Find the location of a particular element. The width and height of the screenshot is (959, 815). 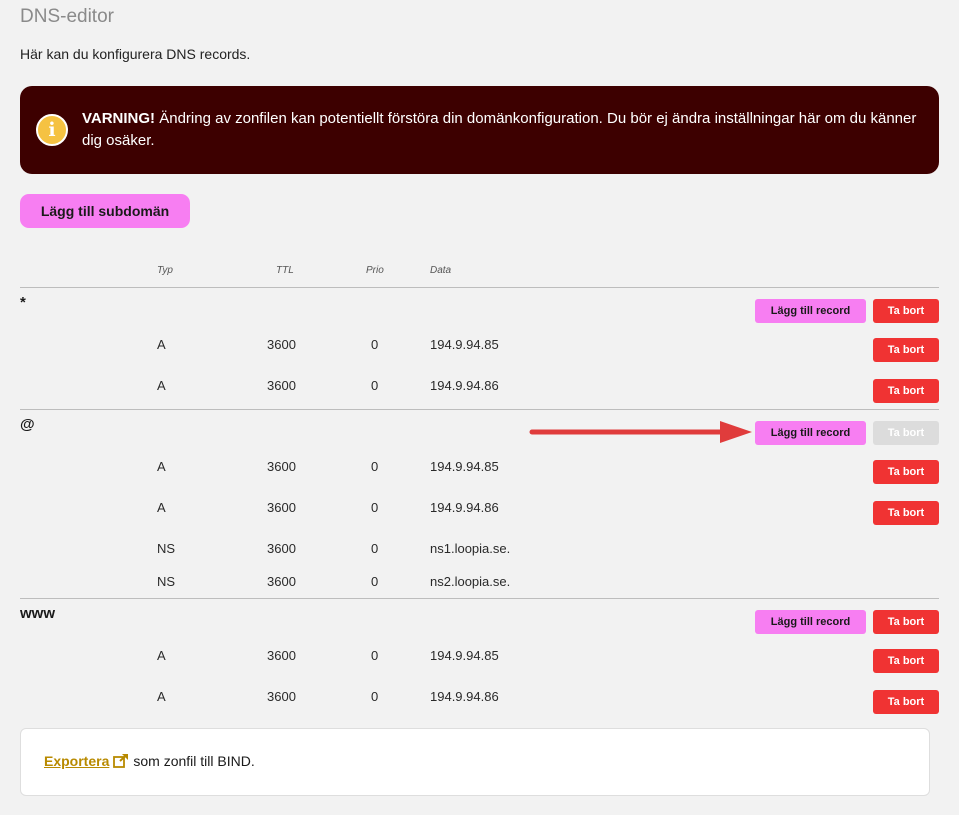

page-title: DNS-editor is located at coordinates (67, 16).